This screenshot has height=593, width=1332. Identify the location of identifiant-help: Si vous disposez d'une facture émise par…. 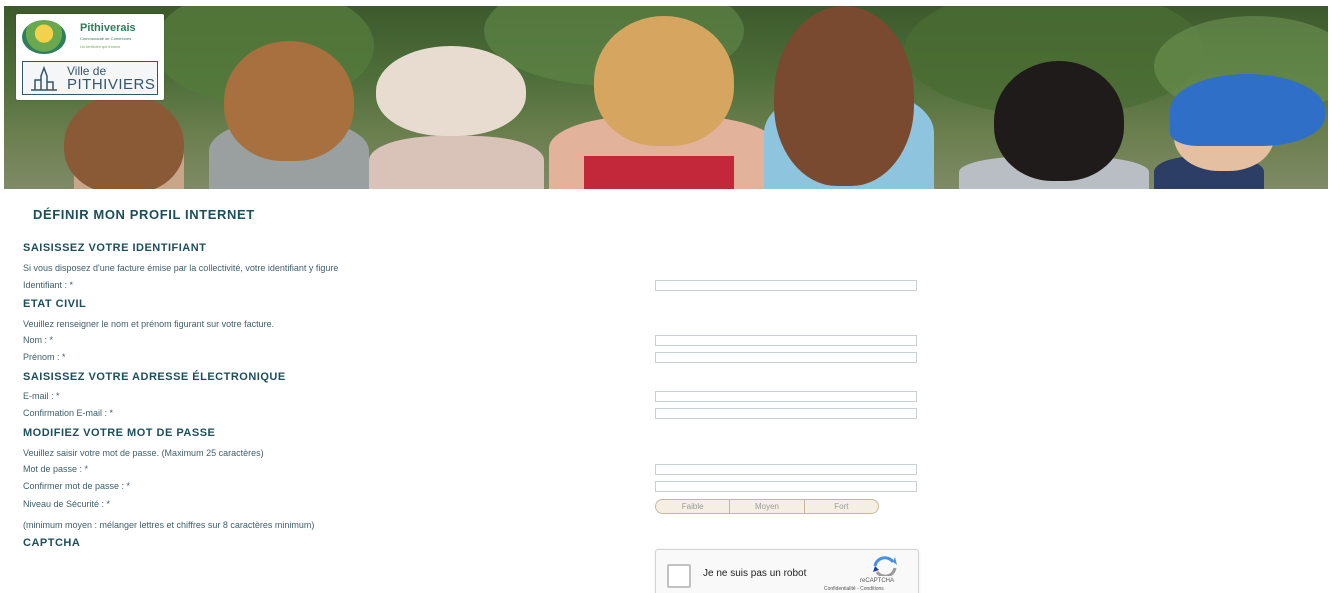
(181, 268).